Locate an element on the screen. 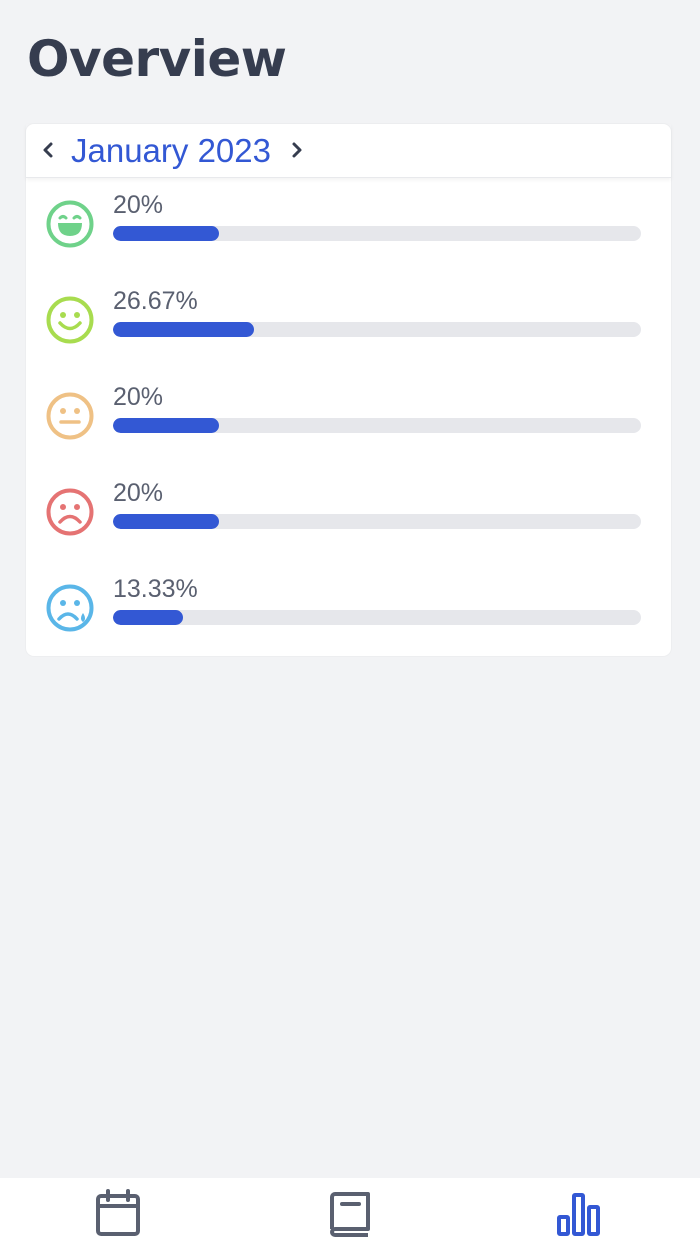 The width and height of the screenshot is (700, 1250). chevron-right-icon is located at coordinates (297, 150).